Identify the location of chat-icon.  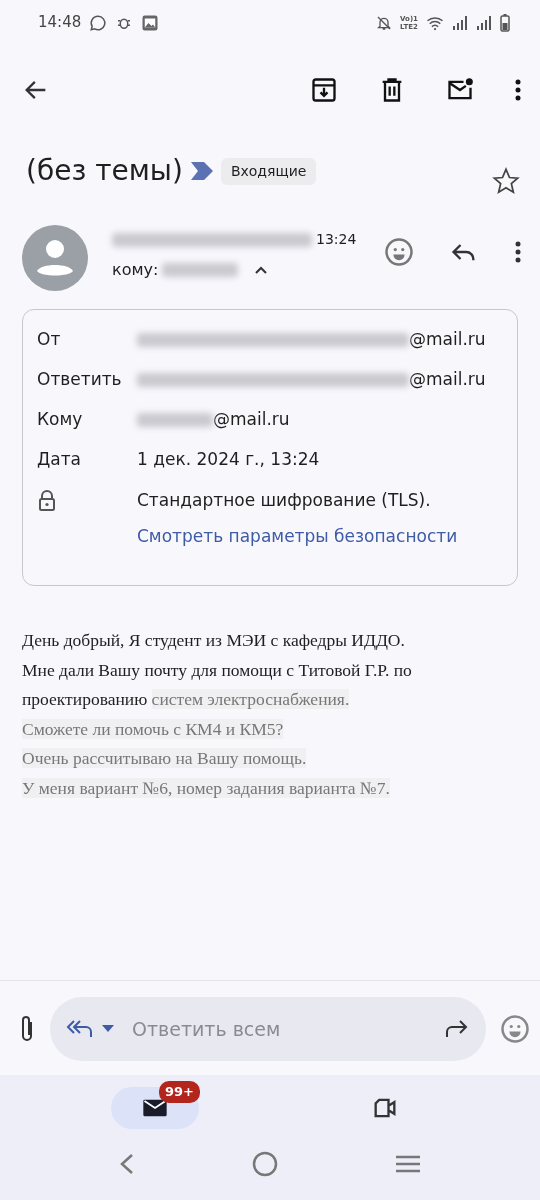
(98, 22).